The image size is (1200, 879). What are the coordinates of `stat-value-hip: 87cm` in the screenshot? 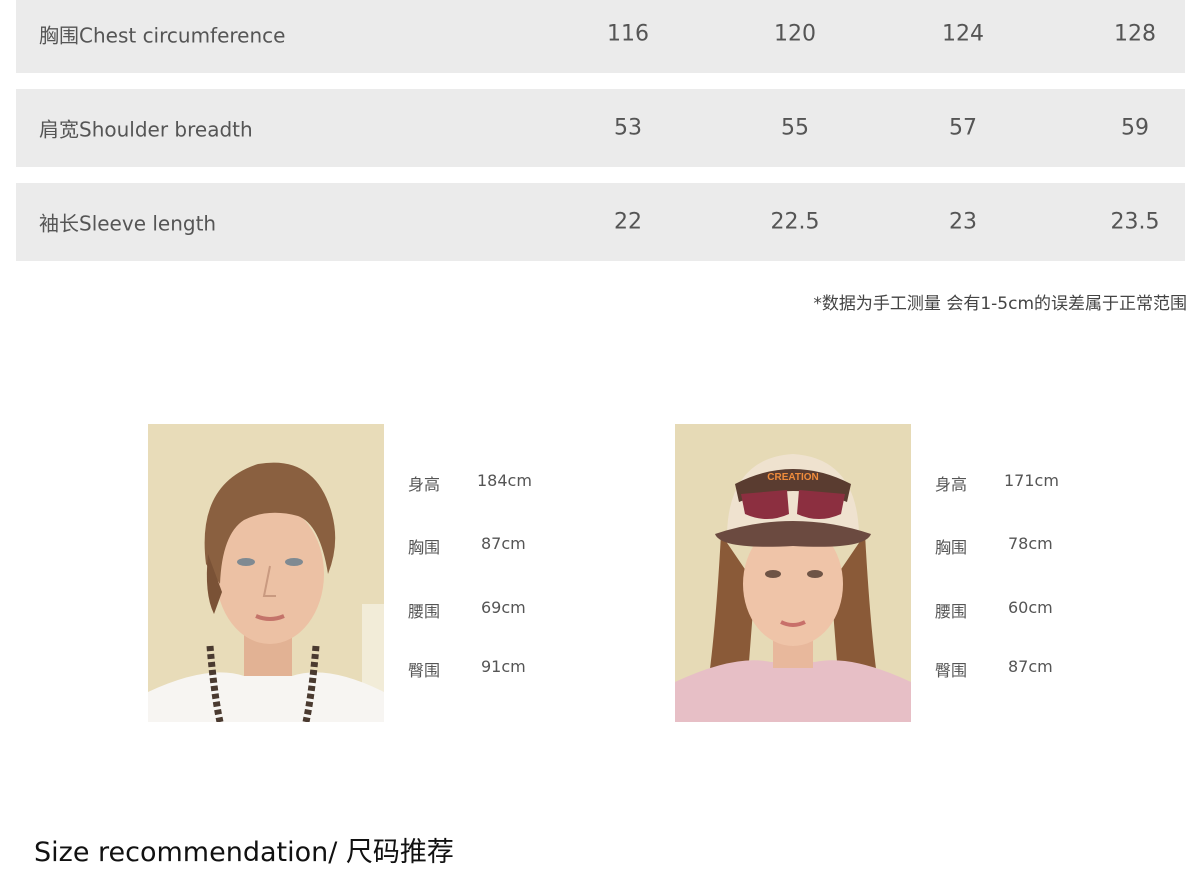 It's located at (1030, 666).